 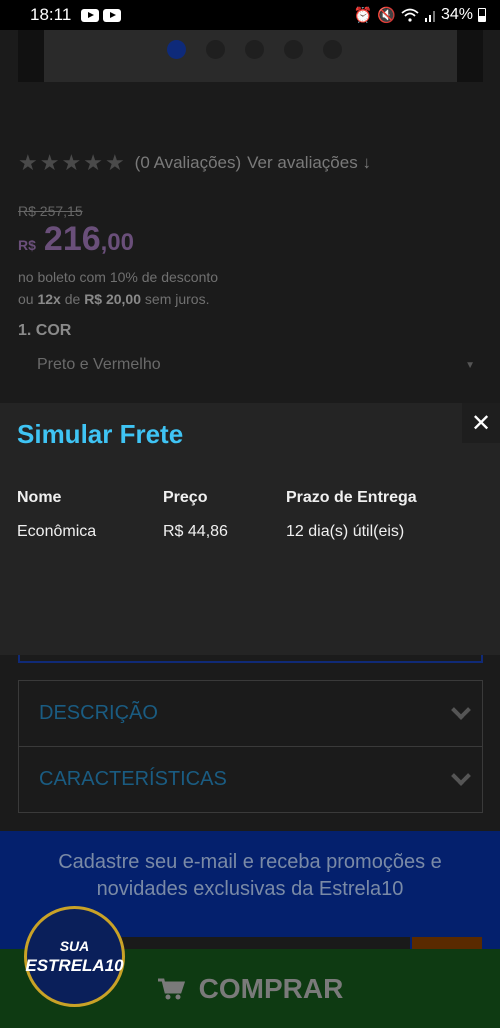 I want to click on installments-suffix: sem juros., so click(x=177, y=299).